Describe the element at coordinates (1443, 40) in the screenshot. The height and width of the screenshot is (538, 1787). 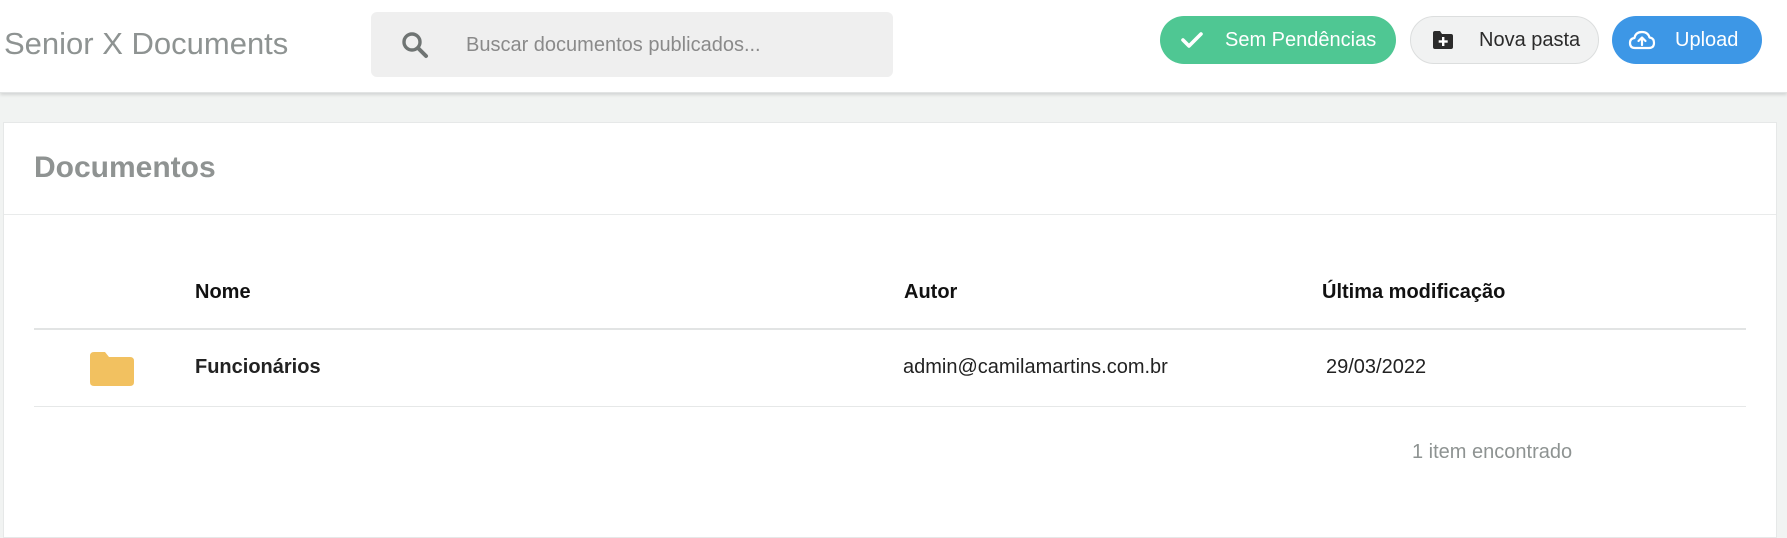
I see `folder-plus-icon` at that location.